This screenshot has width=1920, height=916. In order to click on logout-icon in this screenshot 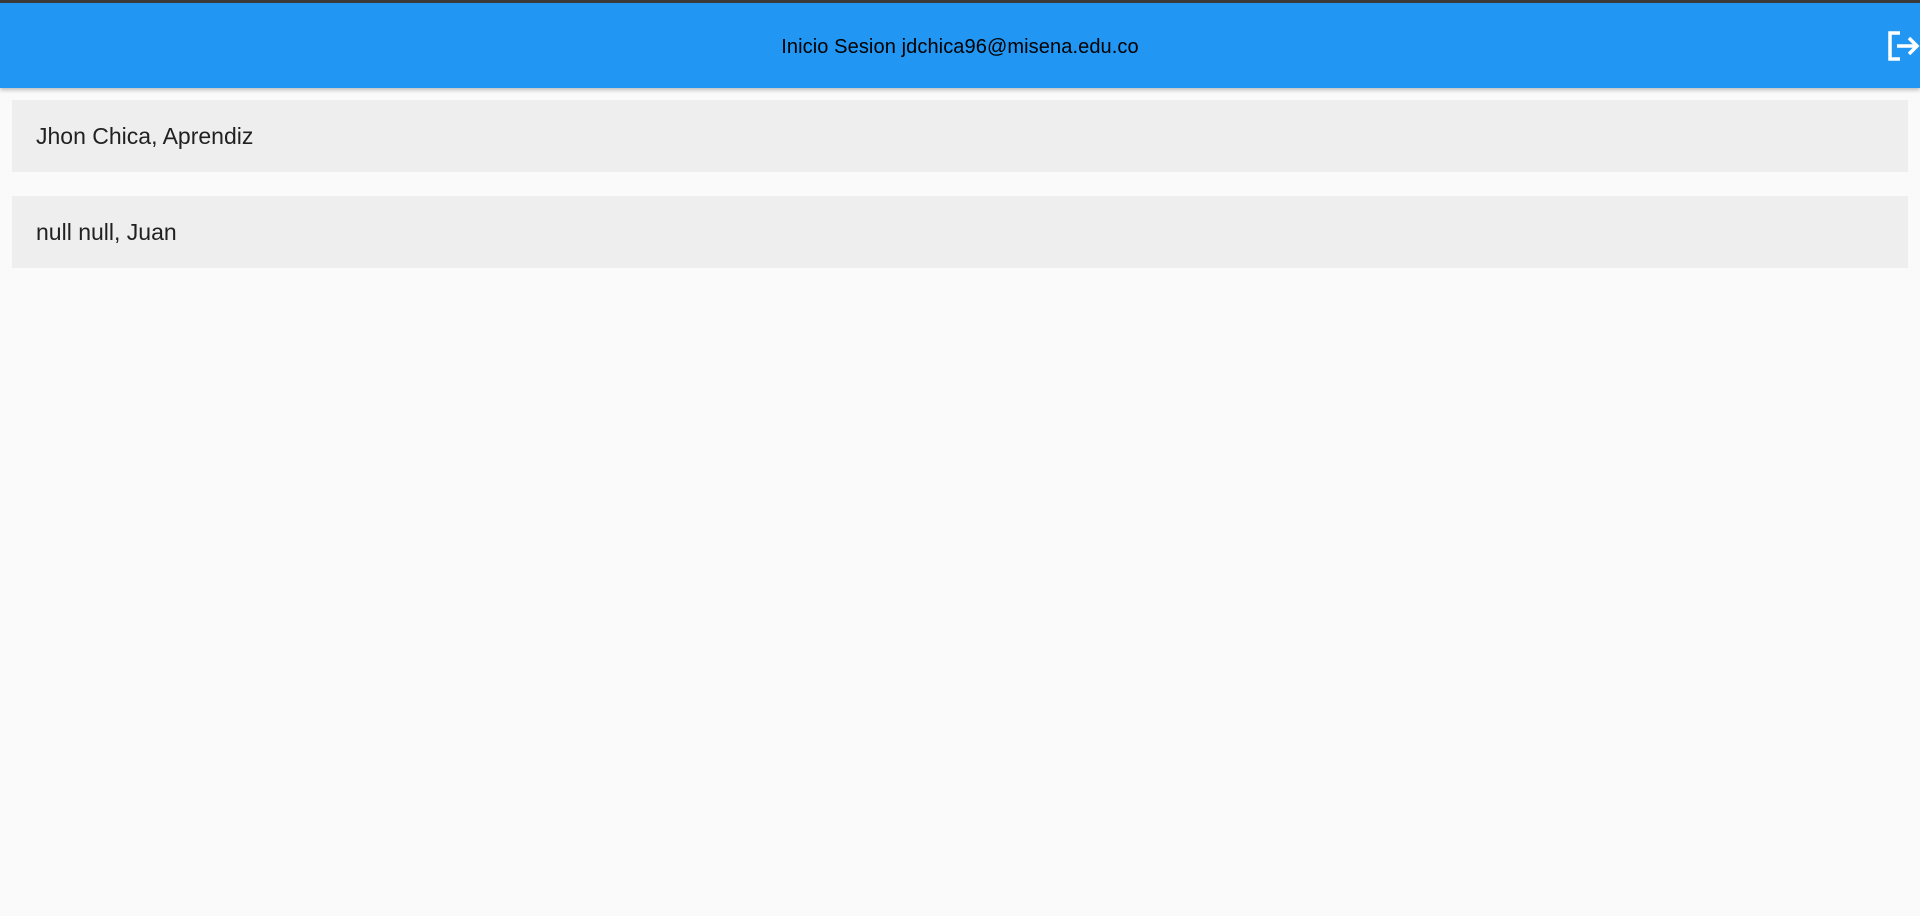, I will do `click(1903, 46)`.